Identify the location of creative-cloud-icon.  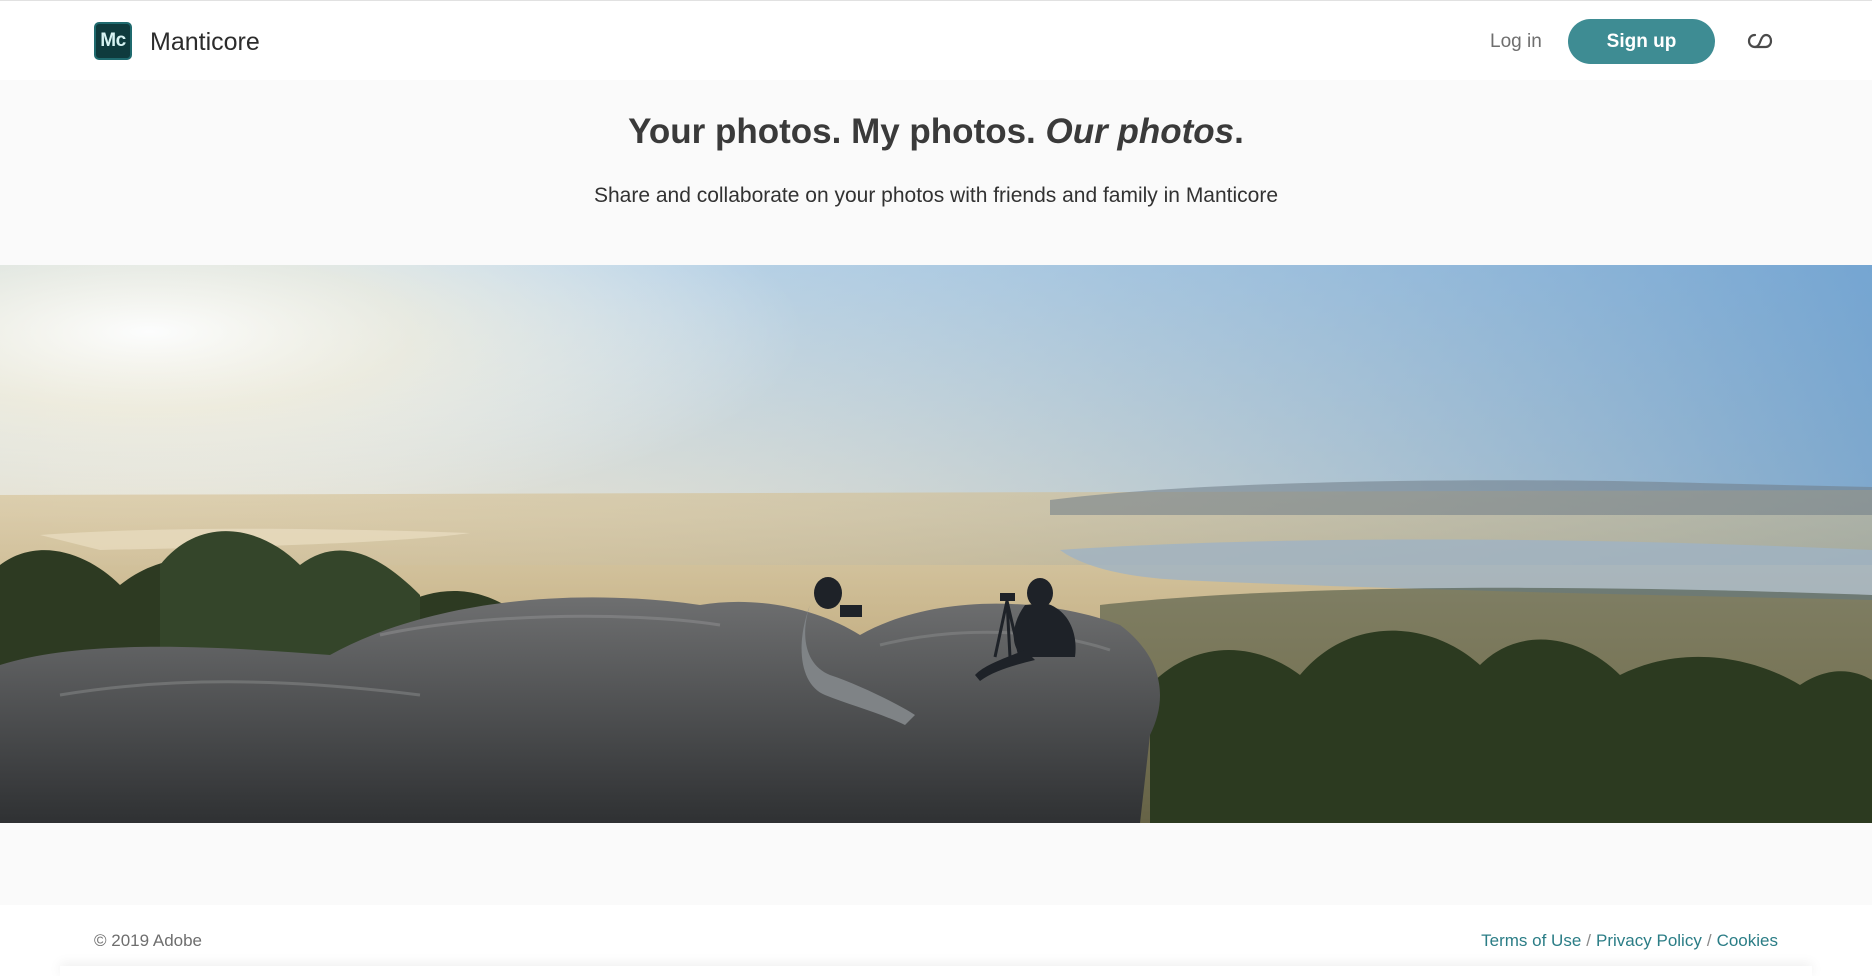
(1760, 41).